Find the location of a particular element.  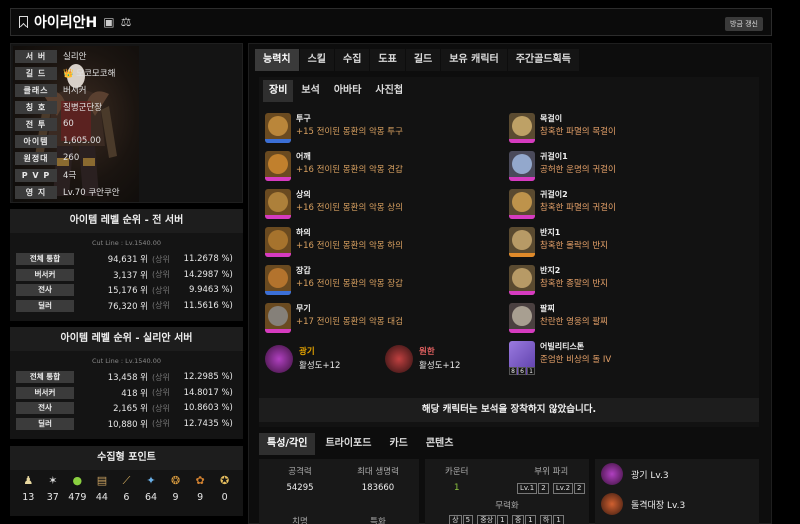

ability-stone: 8 6 1 어빌리티스톤 준엄한 비상의 돌 IV is located at coordinates (560, 358).